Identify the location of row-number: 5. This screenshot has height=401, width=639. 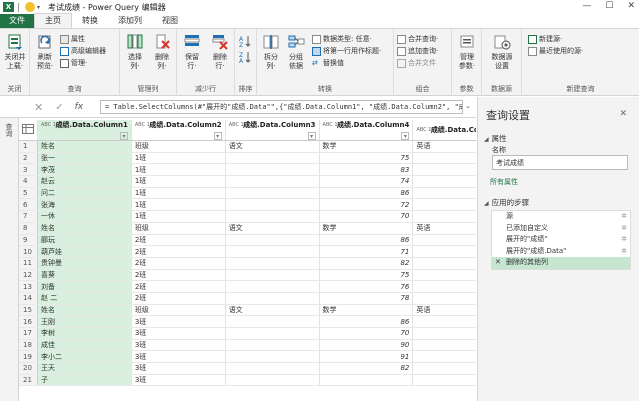
(28, 193).